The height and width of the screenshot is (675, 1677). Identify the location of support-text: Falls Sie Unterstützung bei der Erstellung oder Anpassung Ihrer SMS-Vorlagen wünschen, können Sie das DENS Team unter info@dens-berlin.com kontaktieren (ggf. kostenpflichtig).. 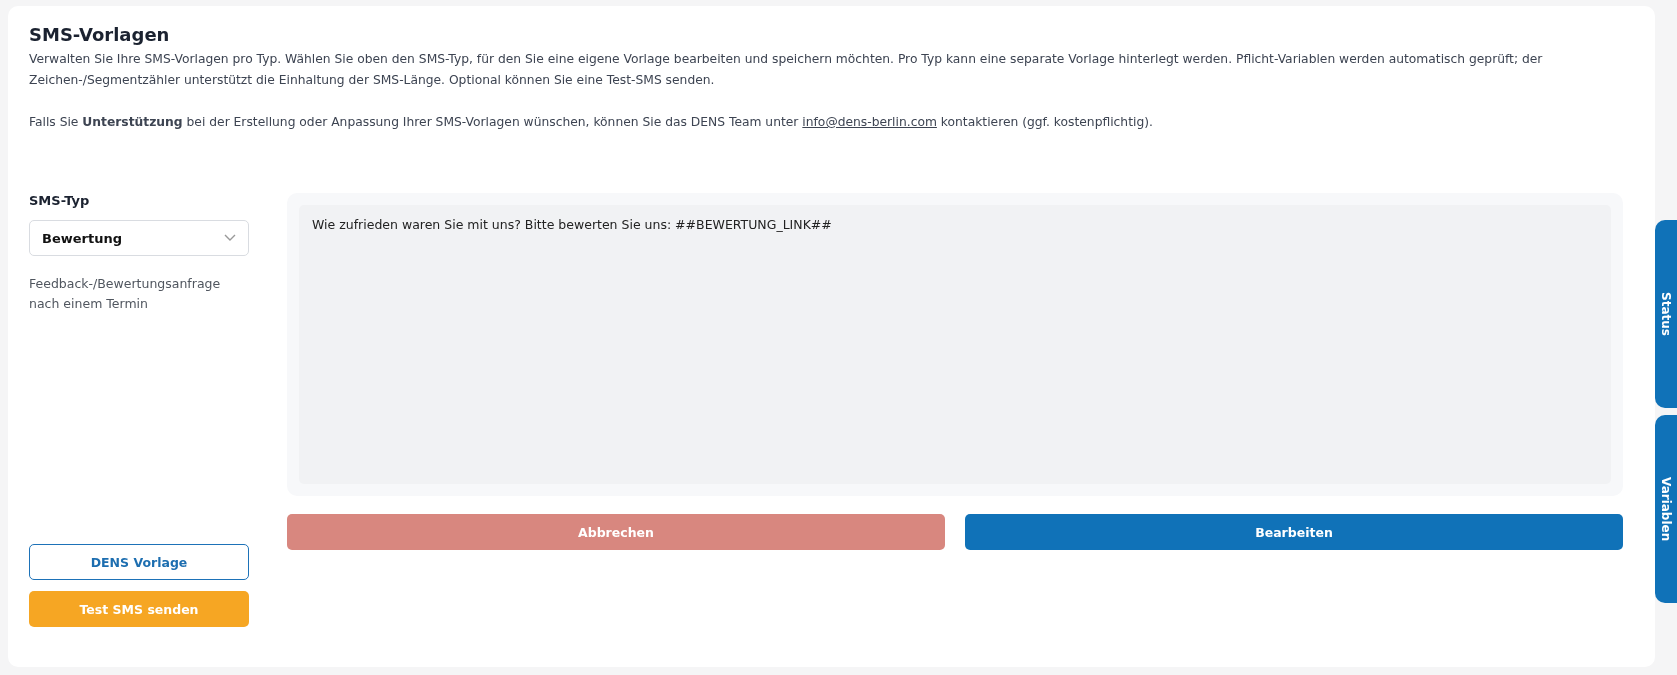
(591, 122).